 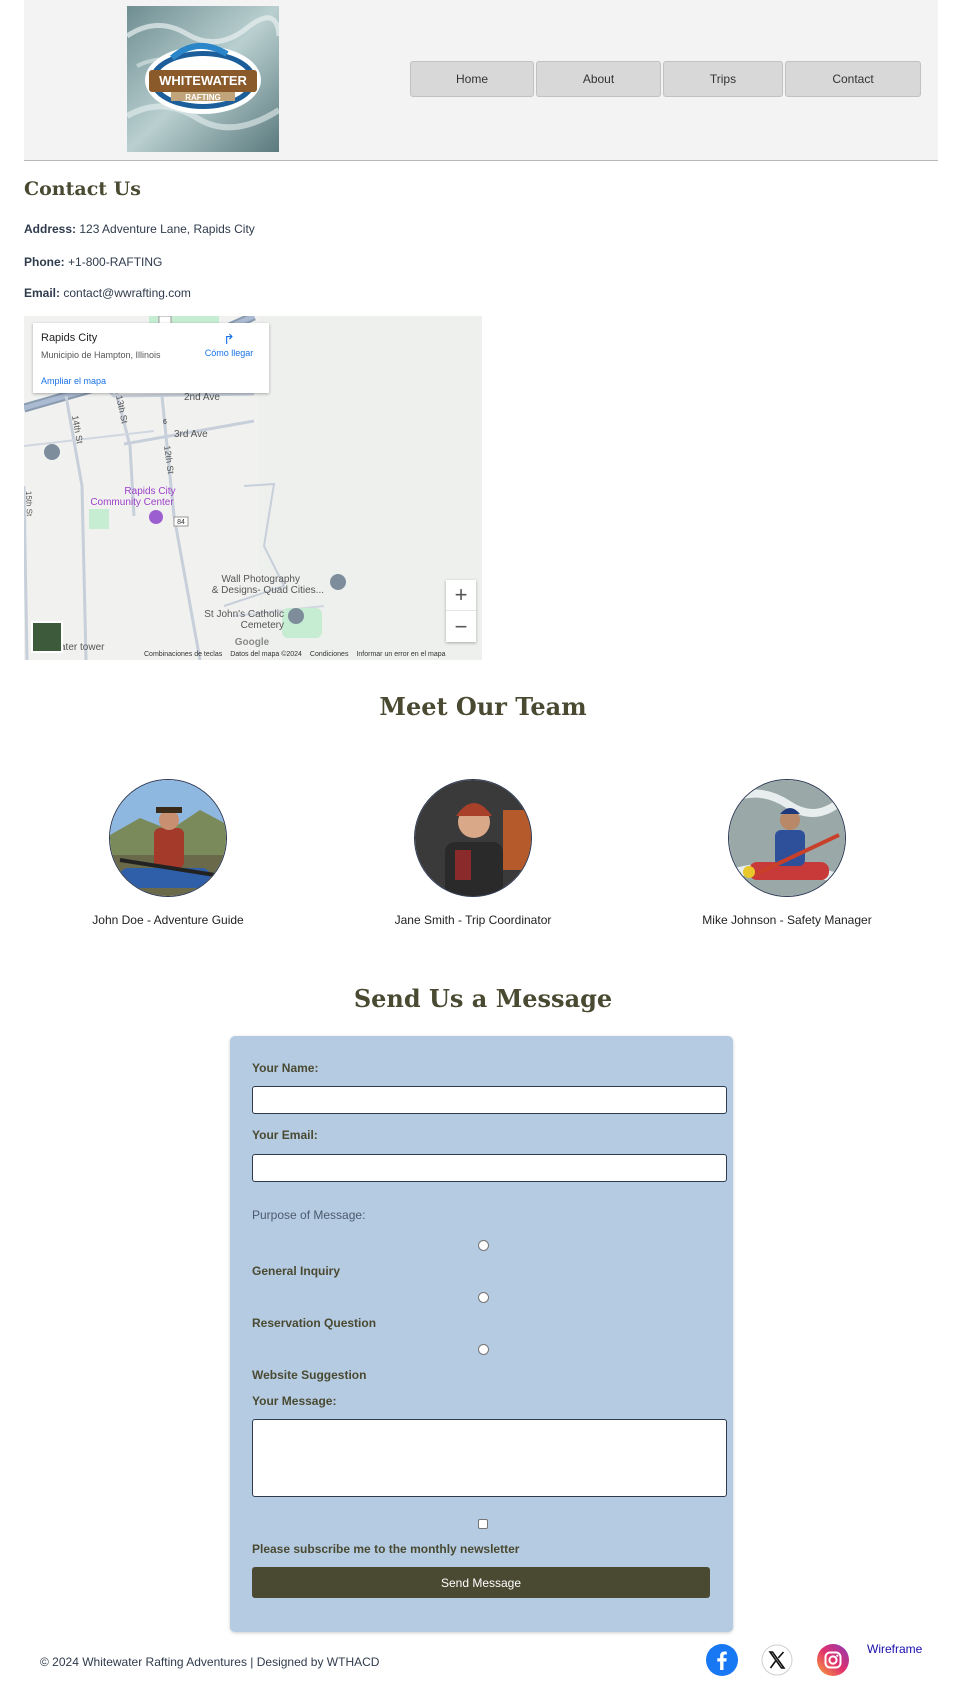 What do you see at coordinates (489, 1100) in the screenshot?
I see `name-input` at bounding box center [489, 1100].